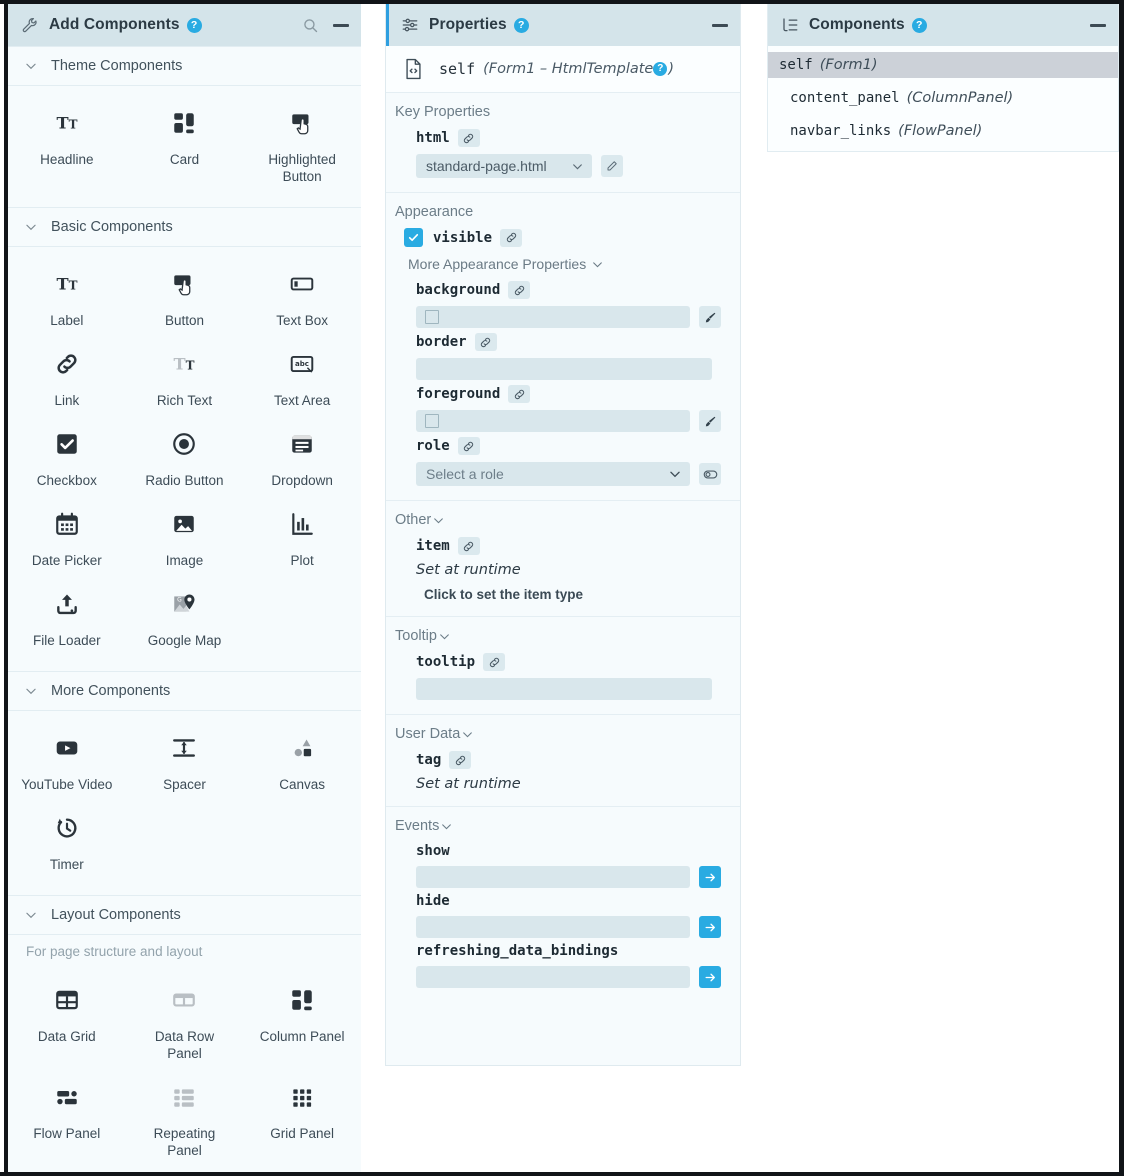 Image resolution: width=1124 pixels, height=1176 pixels. What do you see at coordinates (67, 1122) in the screenshot?
I see `component-item-flow-panel: Flow Panel` at bounding box center [67, 1122].